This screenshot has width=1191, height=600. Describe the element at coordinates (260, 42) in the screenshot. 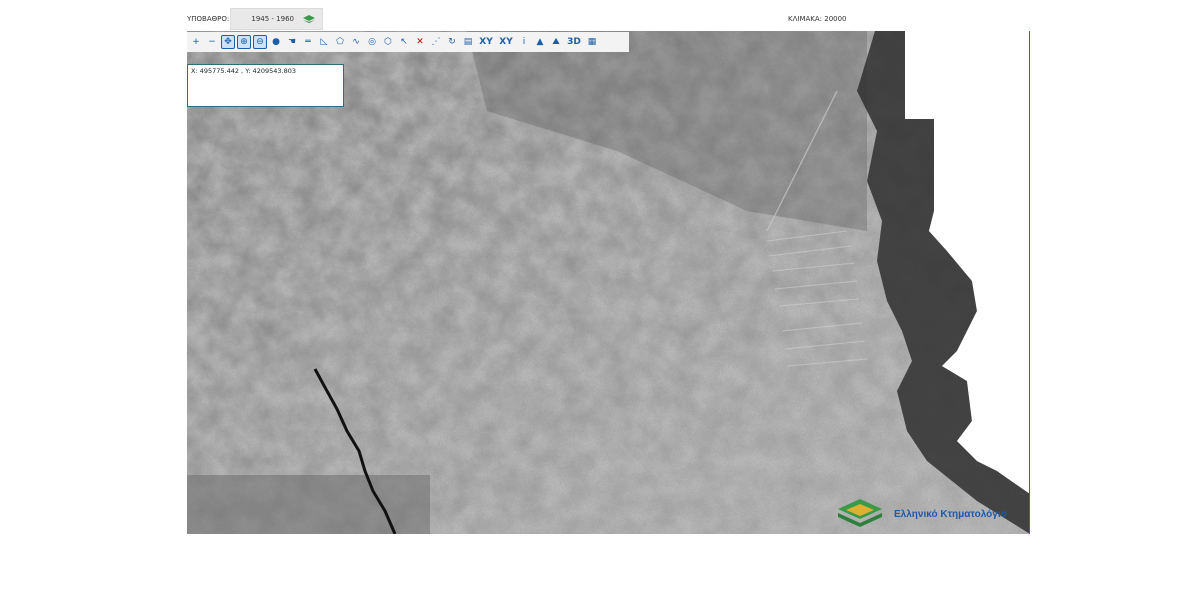

I see `zoom-box-out-icon: ⊖` at that location.